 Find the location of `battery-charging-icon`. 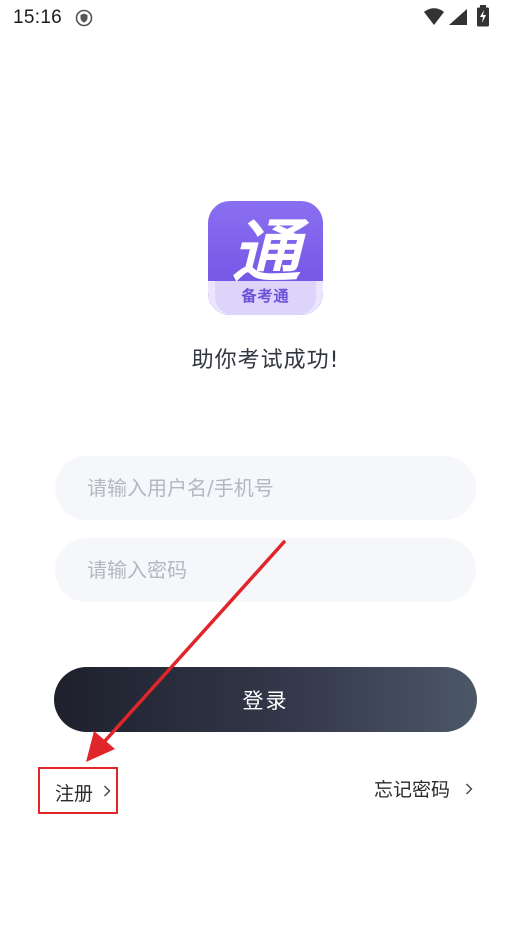

battery-charging-icon is located at coordinates (483, 16).